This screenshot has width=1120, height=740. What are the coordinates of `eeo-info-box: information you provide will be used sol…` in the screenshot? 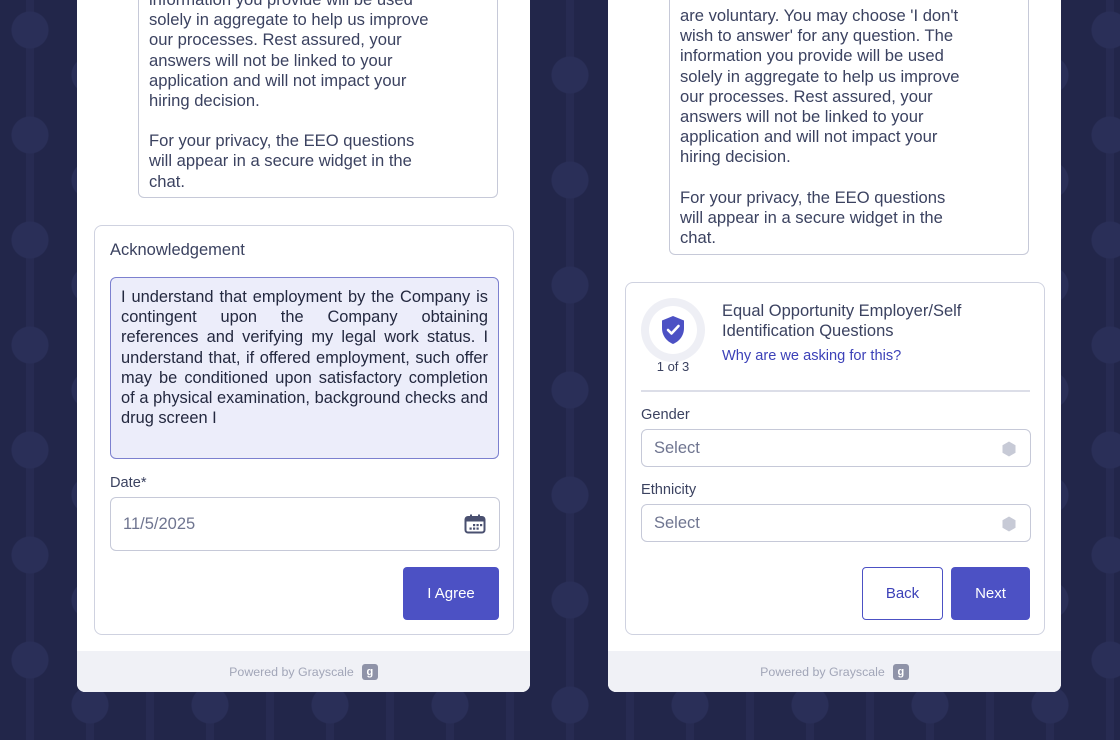 It's located at (318, 99).